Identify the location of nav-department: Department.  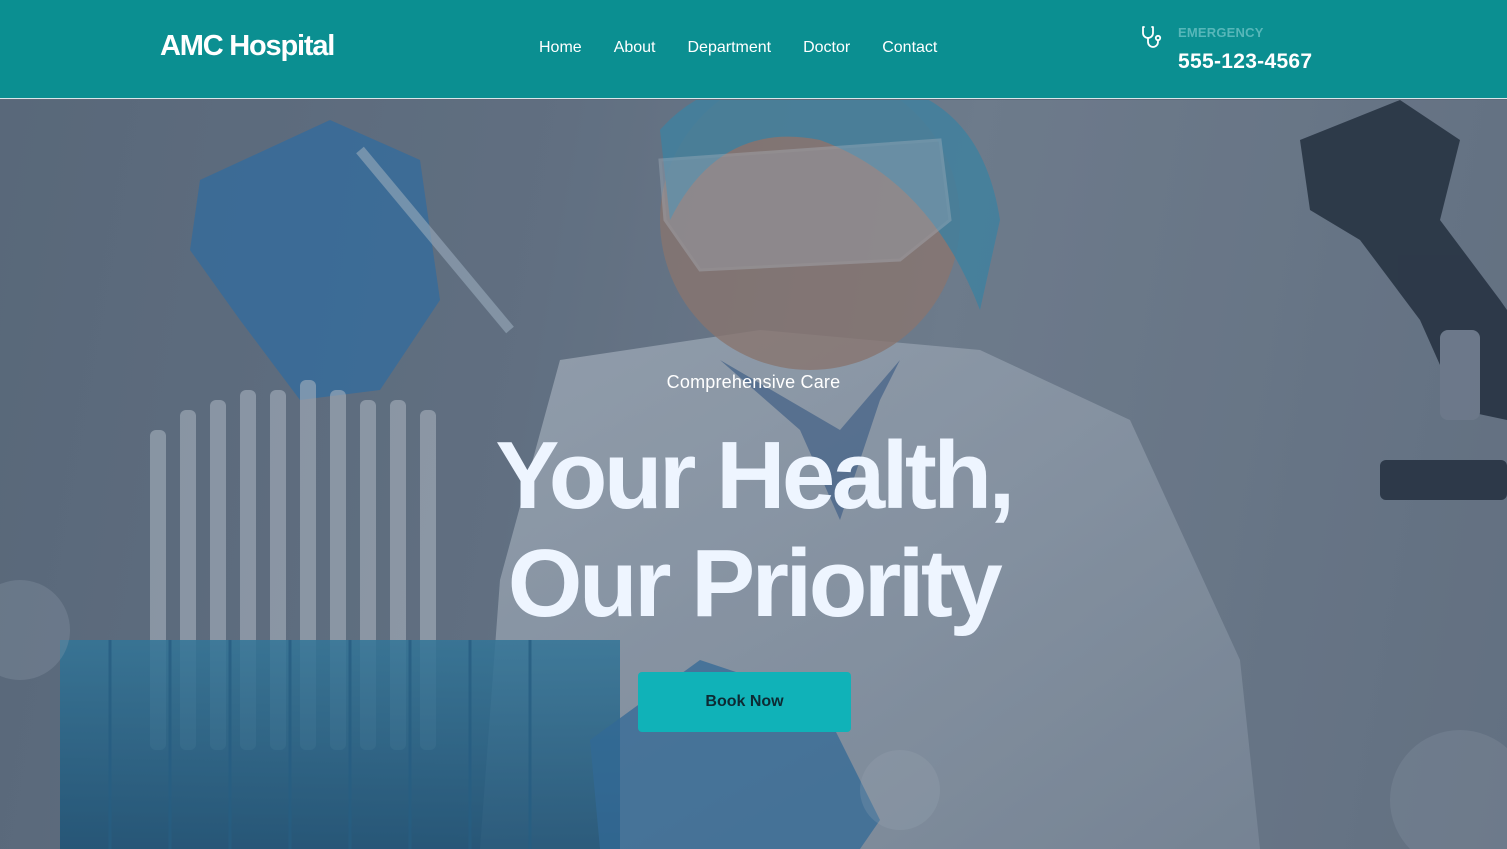
(730, 48).